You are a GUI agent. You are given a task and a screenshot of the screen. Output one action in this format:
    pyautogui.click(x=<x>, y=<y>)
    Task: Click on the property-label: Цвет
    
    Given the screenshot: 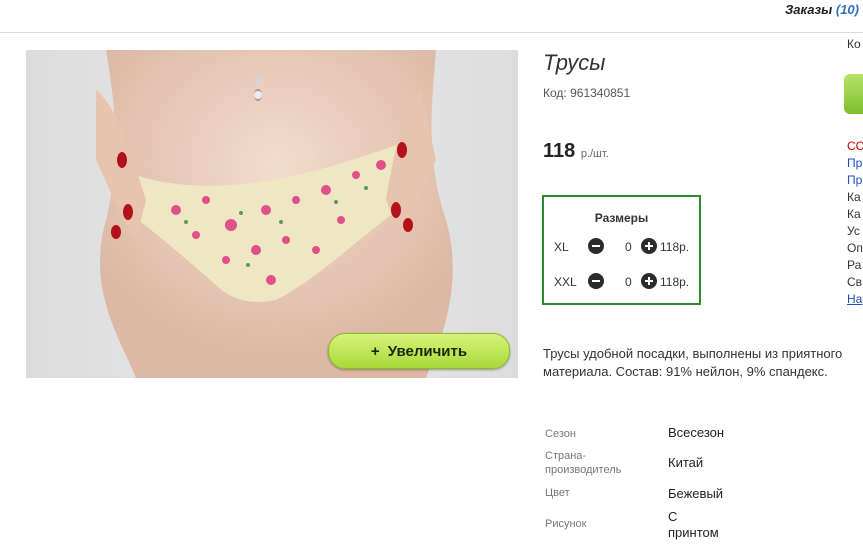 What is the action you would take?
    pyautogui.click(x=557, y=493)
    